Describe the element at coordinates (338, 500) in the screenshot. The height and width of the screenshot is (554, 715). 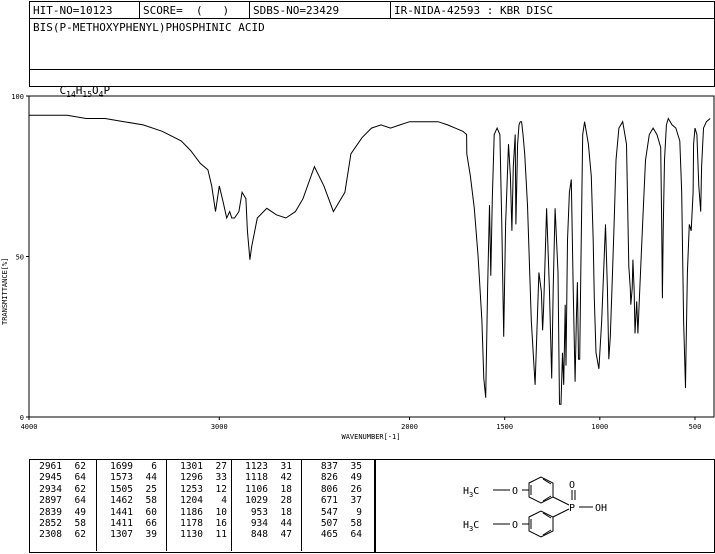
I see `peak-row: 671 37` at that location.